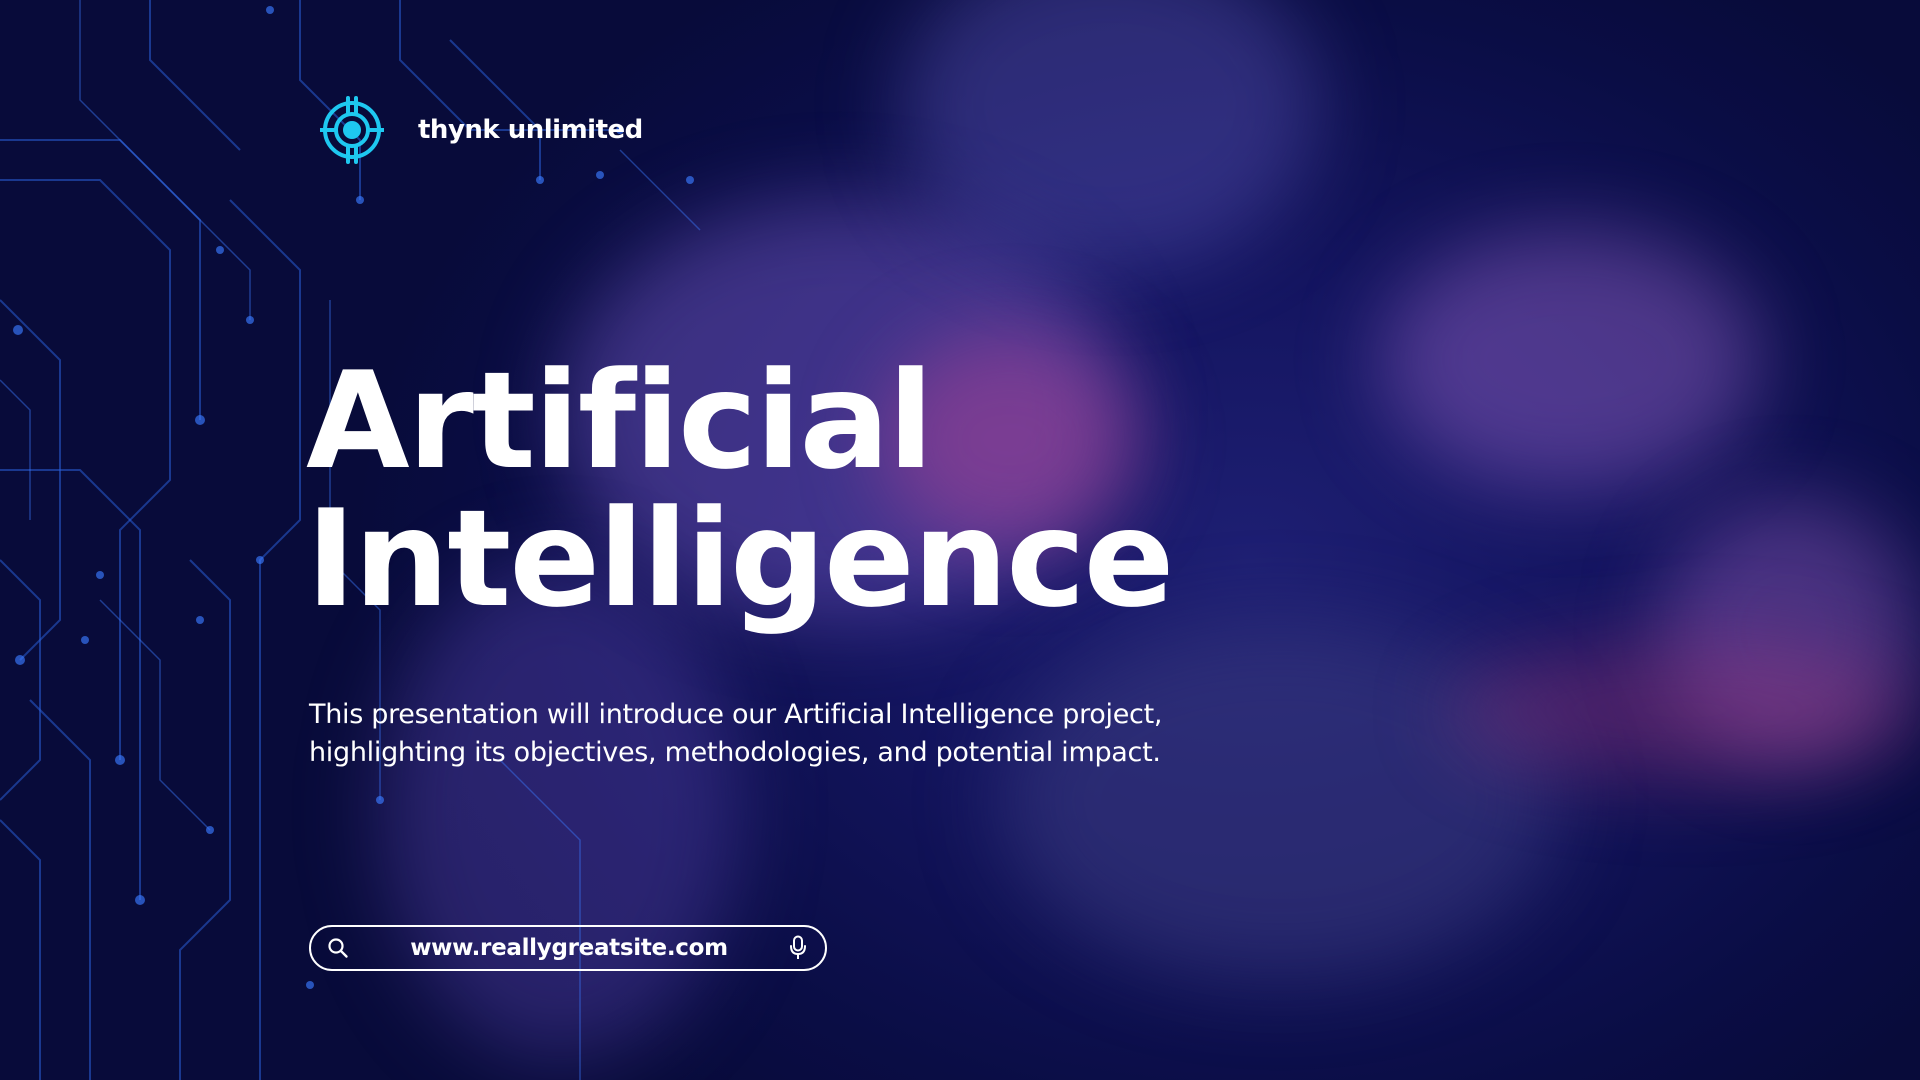 The image size is (1920, 1080). I want to click on slide-title: Artificial Intelligence, so click(740, 490).